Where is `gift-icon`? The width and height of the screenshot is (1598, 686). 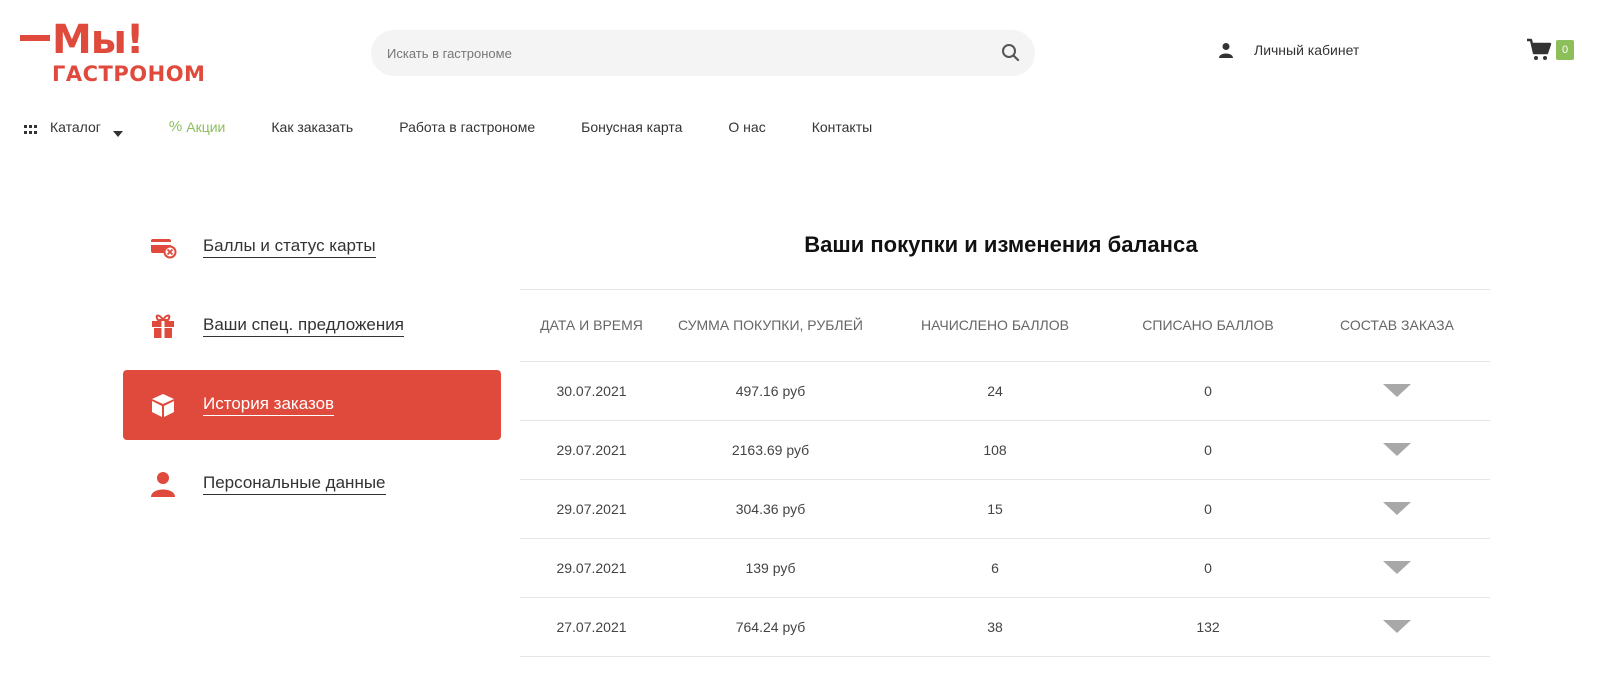
gift-icon is located at coordinates (163, 326).